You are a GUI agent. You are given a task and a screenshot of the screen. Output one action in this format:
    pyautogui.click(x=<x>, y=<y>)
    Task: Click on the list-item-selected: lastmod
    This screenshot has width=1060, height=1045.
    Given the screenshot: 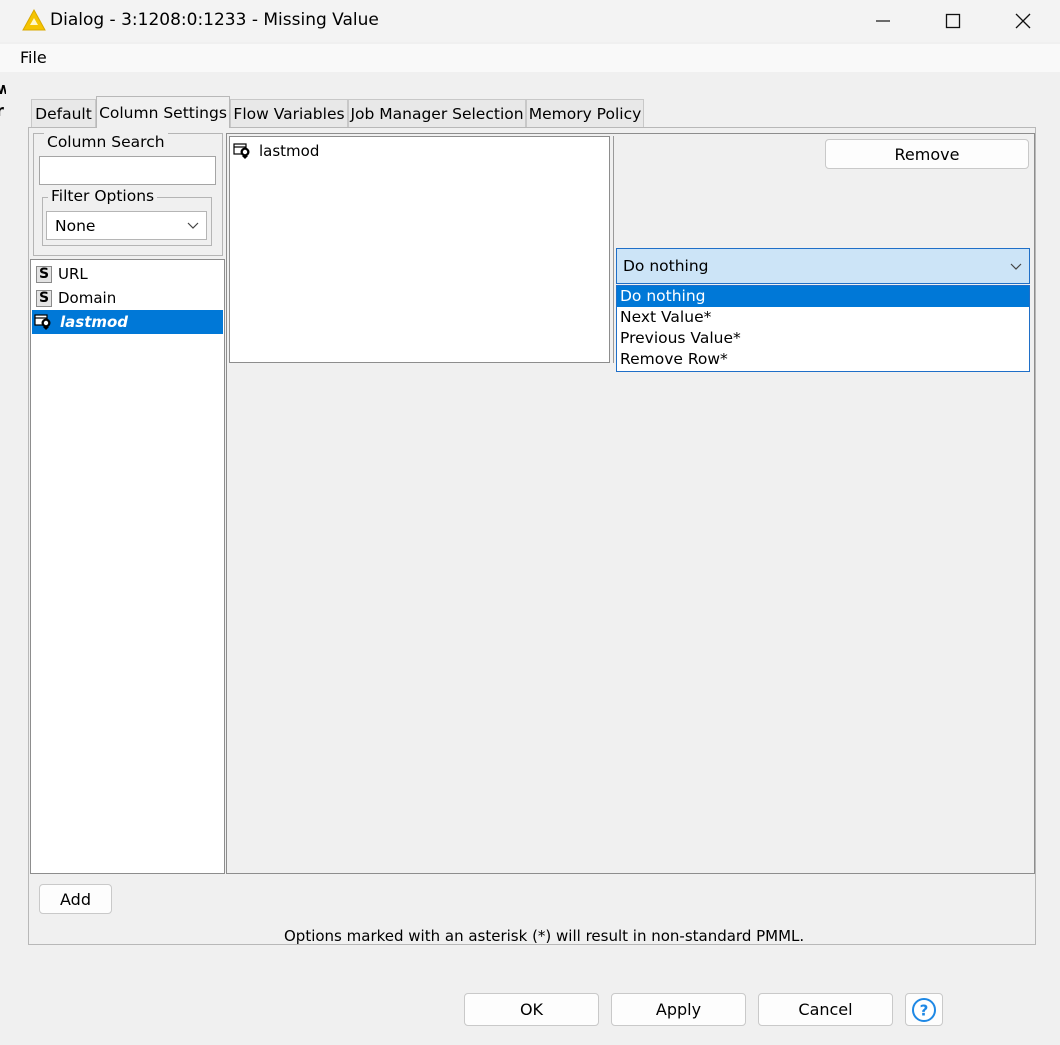 What is the action you would take?
    pyautogui.click(x=127, y=322)
    